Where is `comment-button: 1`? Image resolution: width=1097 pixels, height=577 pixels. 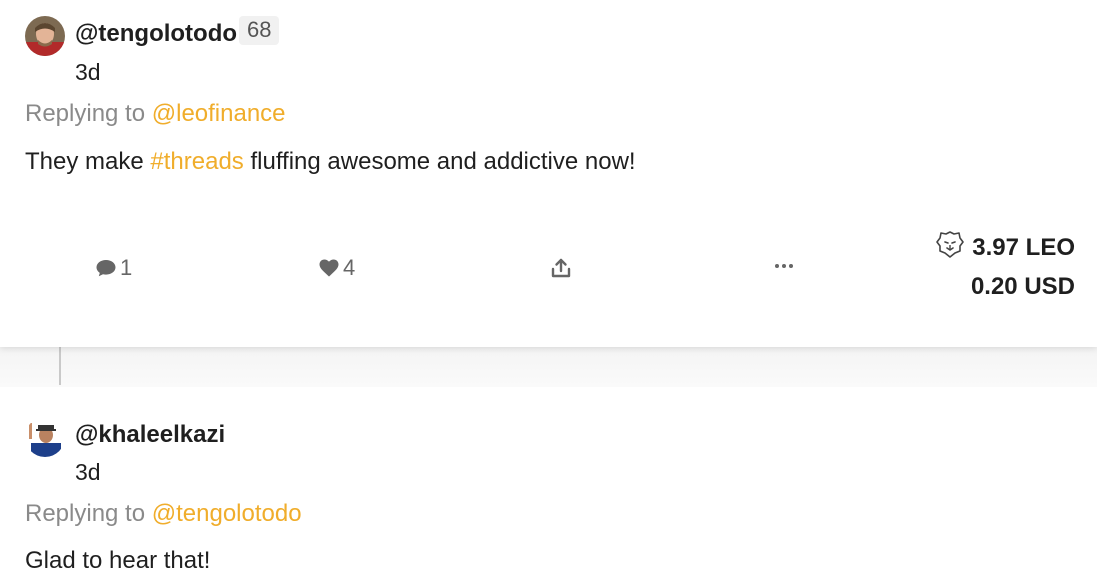
comment-button: 1 is located at coordinates (113, 268).